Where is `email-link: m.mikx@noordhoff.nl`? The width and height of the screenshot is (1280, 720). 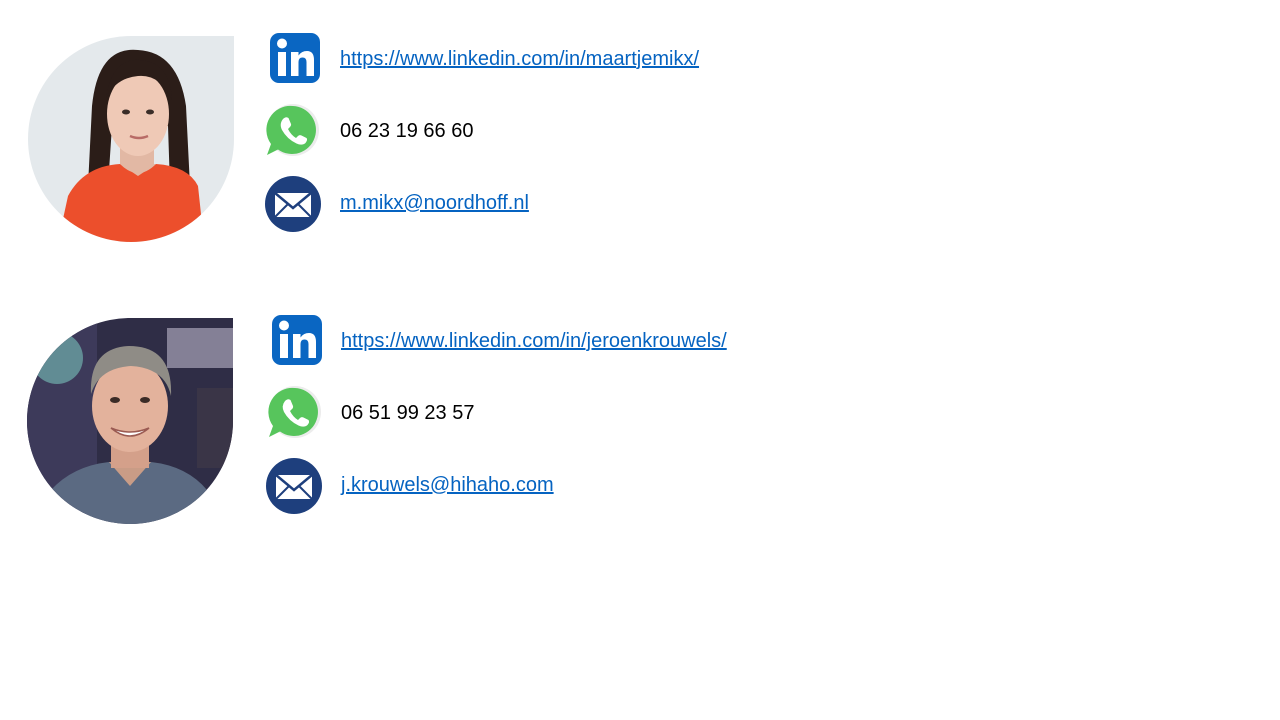
email-link: m.mikx@noordhoff.nl is located at coordinates (434, 203).